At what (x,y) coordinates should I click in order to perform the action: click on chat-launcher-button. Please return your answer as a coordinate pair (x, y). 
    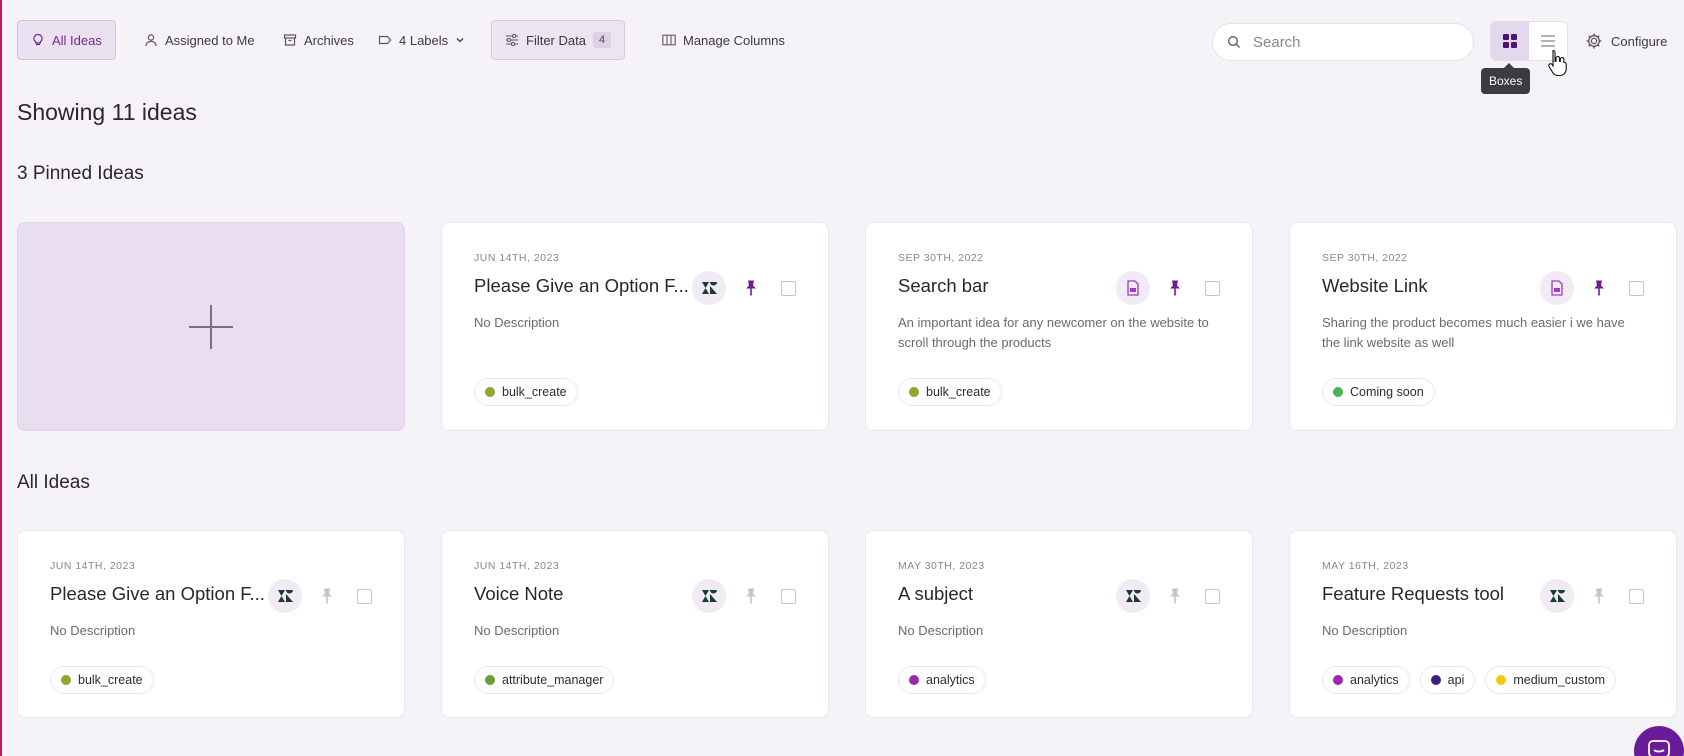
    Looking at the image, I should click on (1659, 741).